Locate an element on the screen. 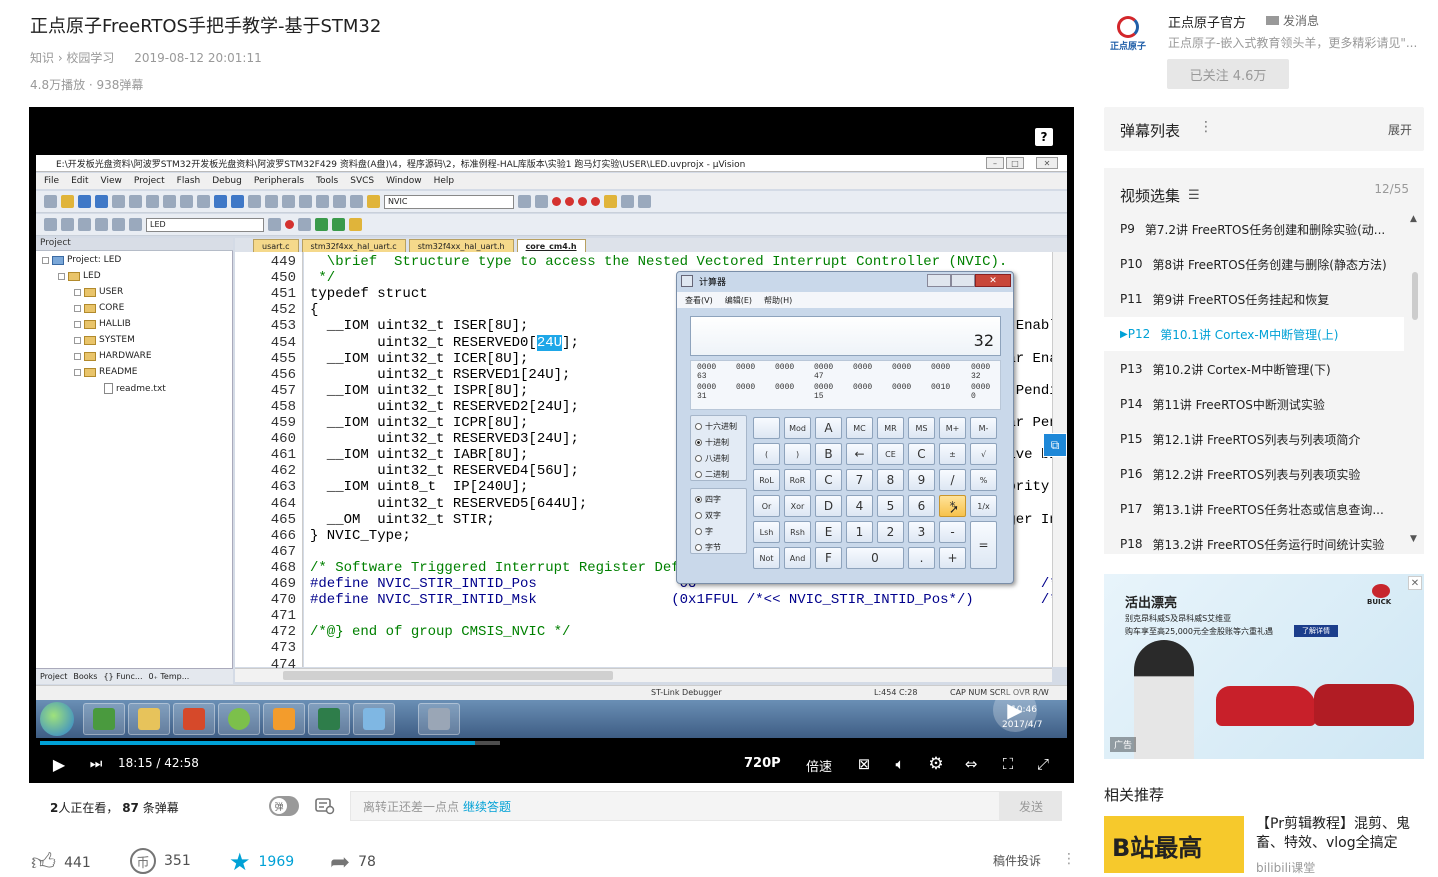  calc-key: MS is located at coordinates (921, 428).